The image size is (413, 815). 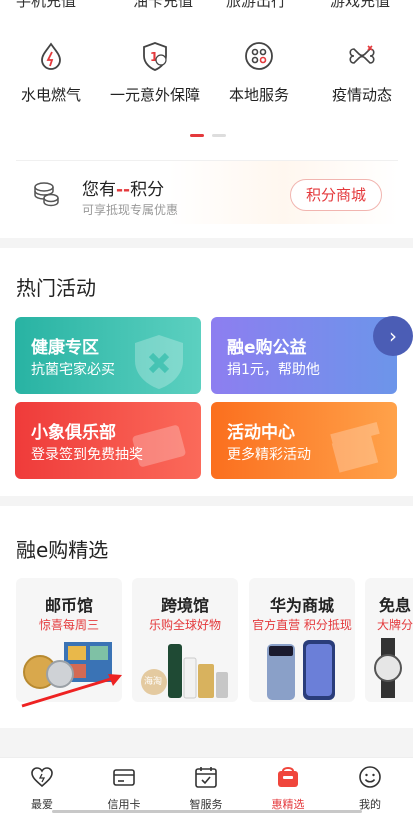 I want to click on service-epidemic-label: 疫情动态, so click(x=361, y=95).